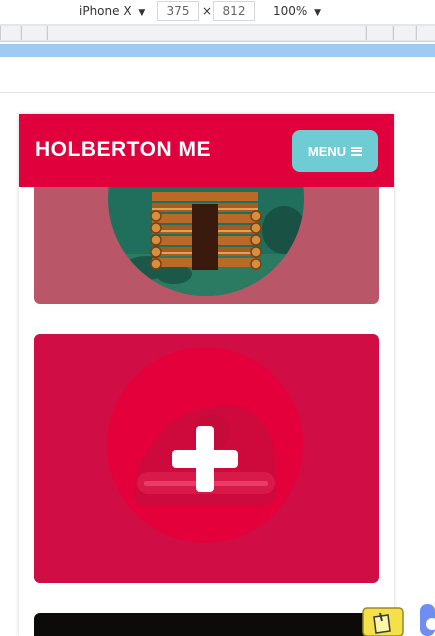 This screenshot has height=636, width=435. I want to click on plus-icon, so click(205, 445).